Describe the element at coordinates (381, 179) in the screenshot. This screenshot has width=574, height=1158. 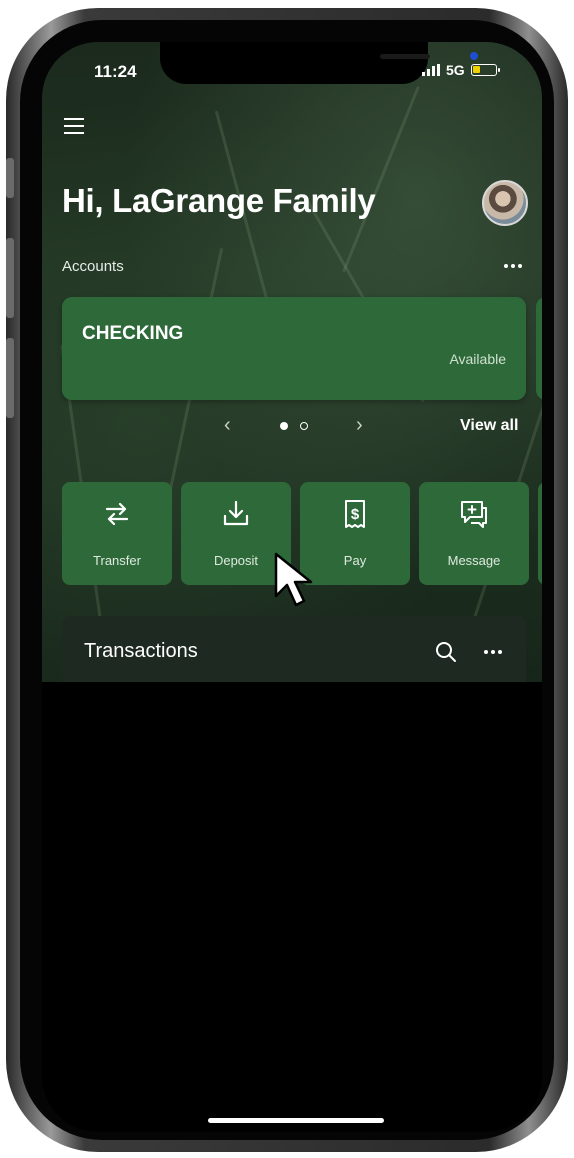
I see `background-leaf` at that location.